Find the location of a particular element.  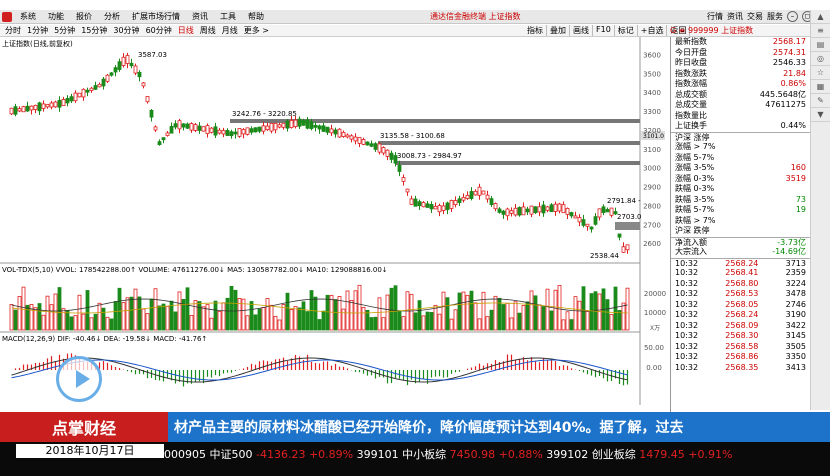

minimize-icon: – is located at coordinates (792, 16).